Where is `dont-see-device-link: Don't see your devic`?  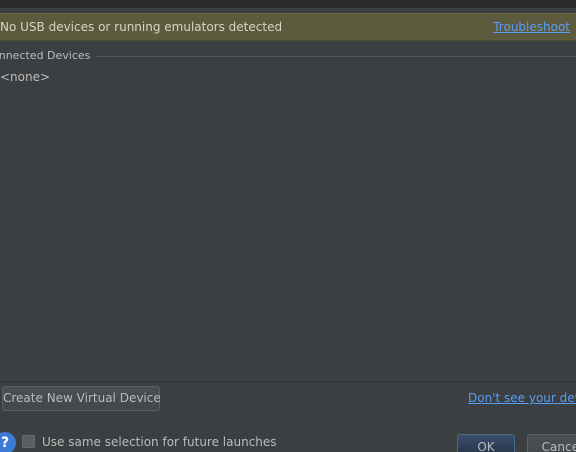
dont-see-device-link: Don't see your devic is located at coordinates (522, 398).